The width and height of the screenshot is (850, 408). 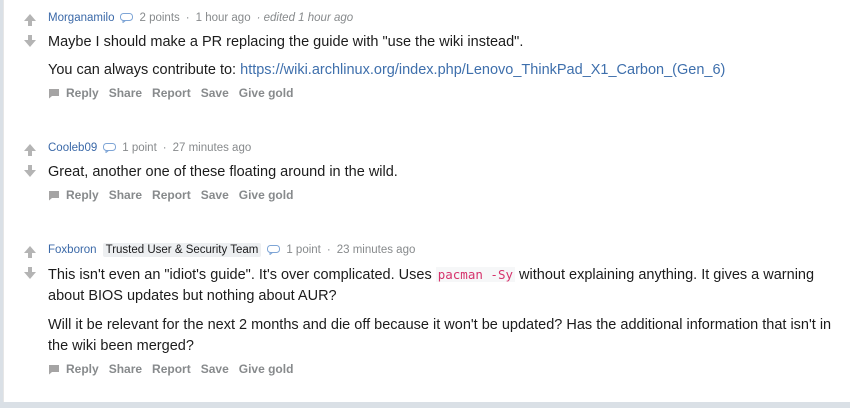 I want to click on user-flair: Trusted User & Security Team, so click(x=182, y=250).